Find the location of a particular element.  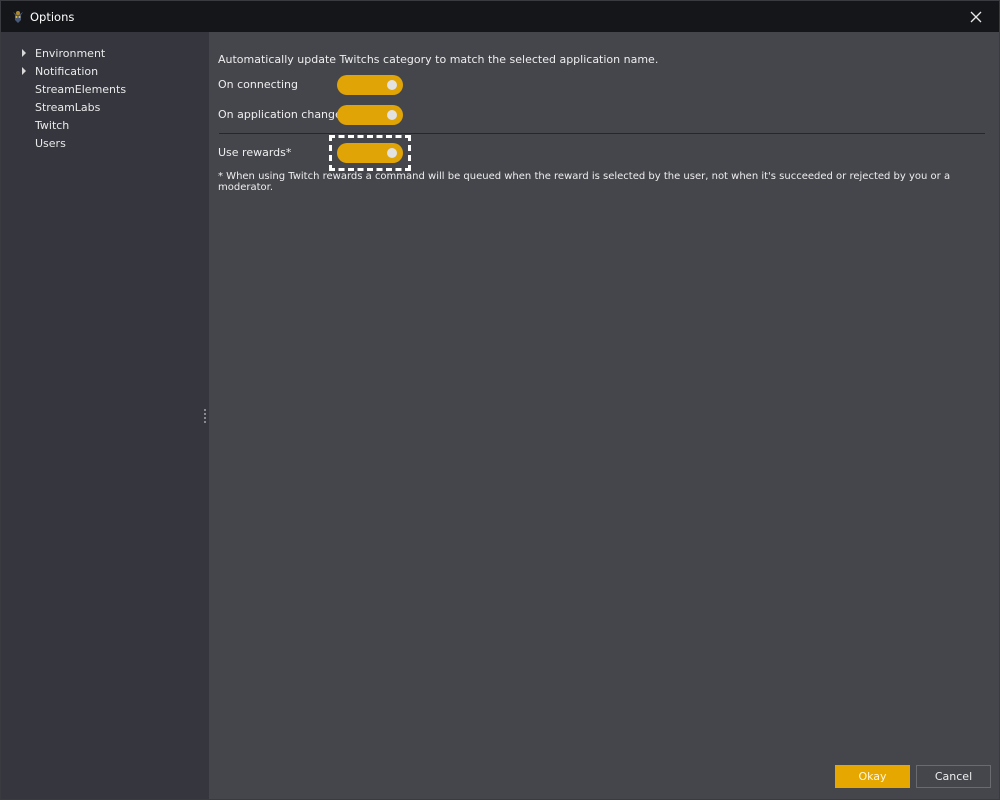

on-connecting-toggle is located at coordinates (370, 85).